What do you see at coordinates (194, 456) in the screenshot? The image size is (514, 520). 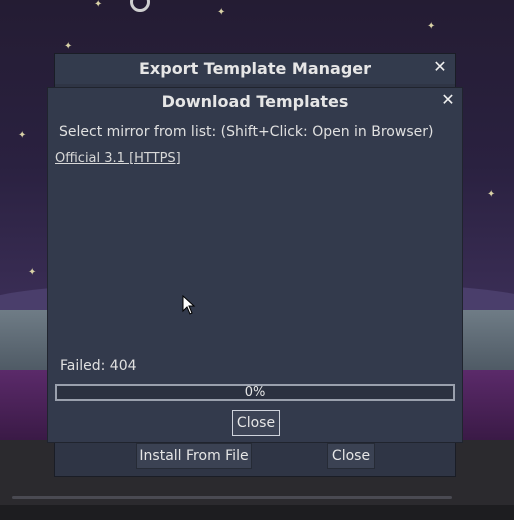 I see `install-from-file-button: Install From File` at bounding box center [194, 456].